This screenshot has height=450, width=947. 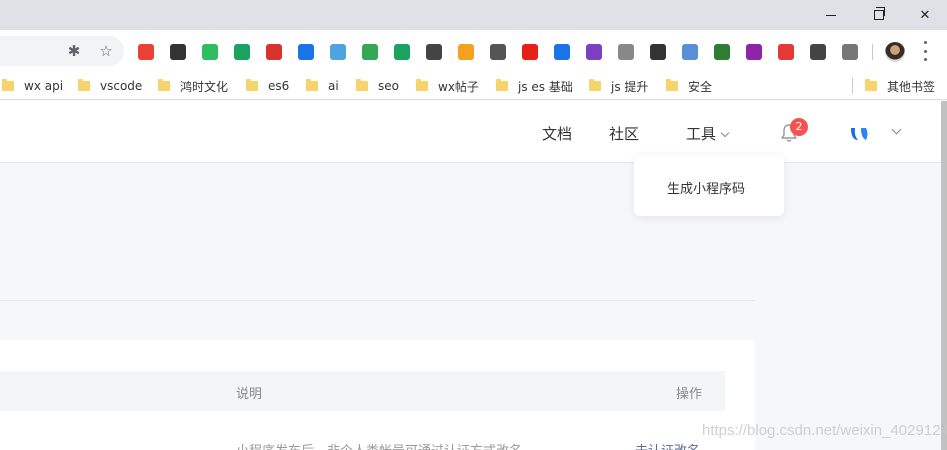 I want to click on column-header-description: 说明, so click(x=249, y=394).